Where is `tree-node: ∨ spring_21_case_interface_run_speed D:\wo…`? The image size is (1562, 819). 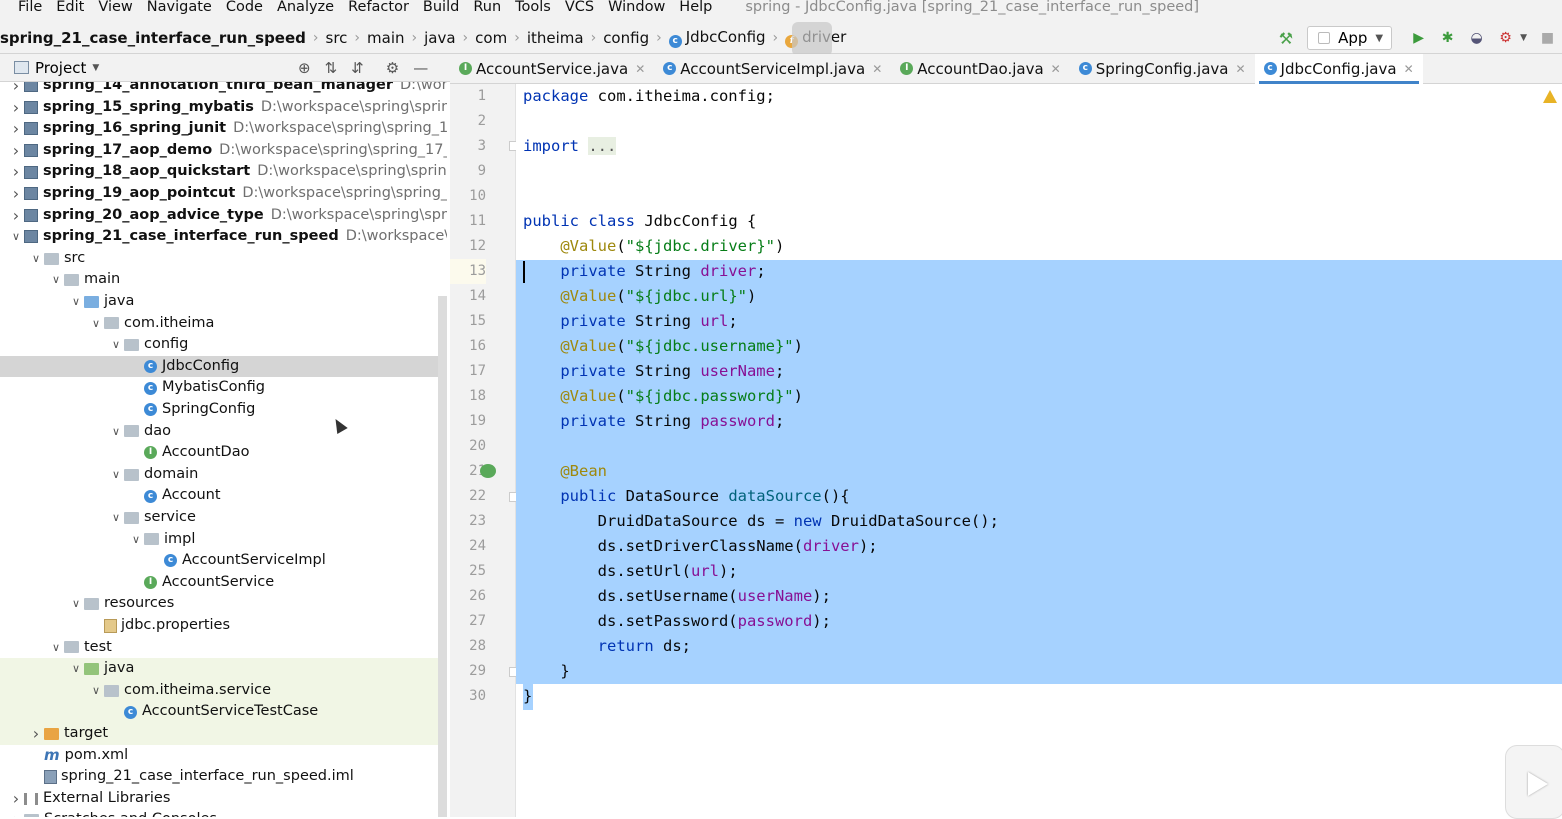 tree-node: ∨ spring_21_case_interface_run_speed D:\wo… is located at coordinates (223, 237).